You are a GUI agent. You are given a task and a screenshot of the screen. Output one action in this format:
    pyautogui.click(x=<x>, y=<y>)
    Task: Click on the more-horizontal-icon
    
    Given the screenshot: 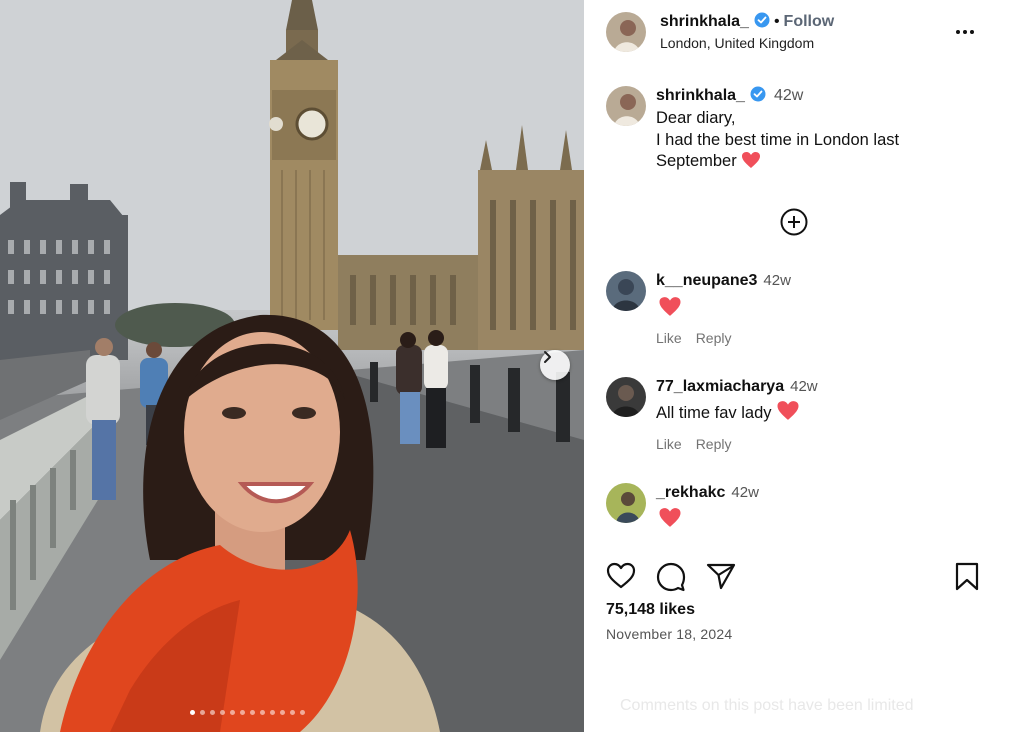 What is the action you would take?
    pyautogui.click(x=958, y=32)
    